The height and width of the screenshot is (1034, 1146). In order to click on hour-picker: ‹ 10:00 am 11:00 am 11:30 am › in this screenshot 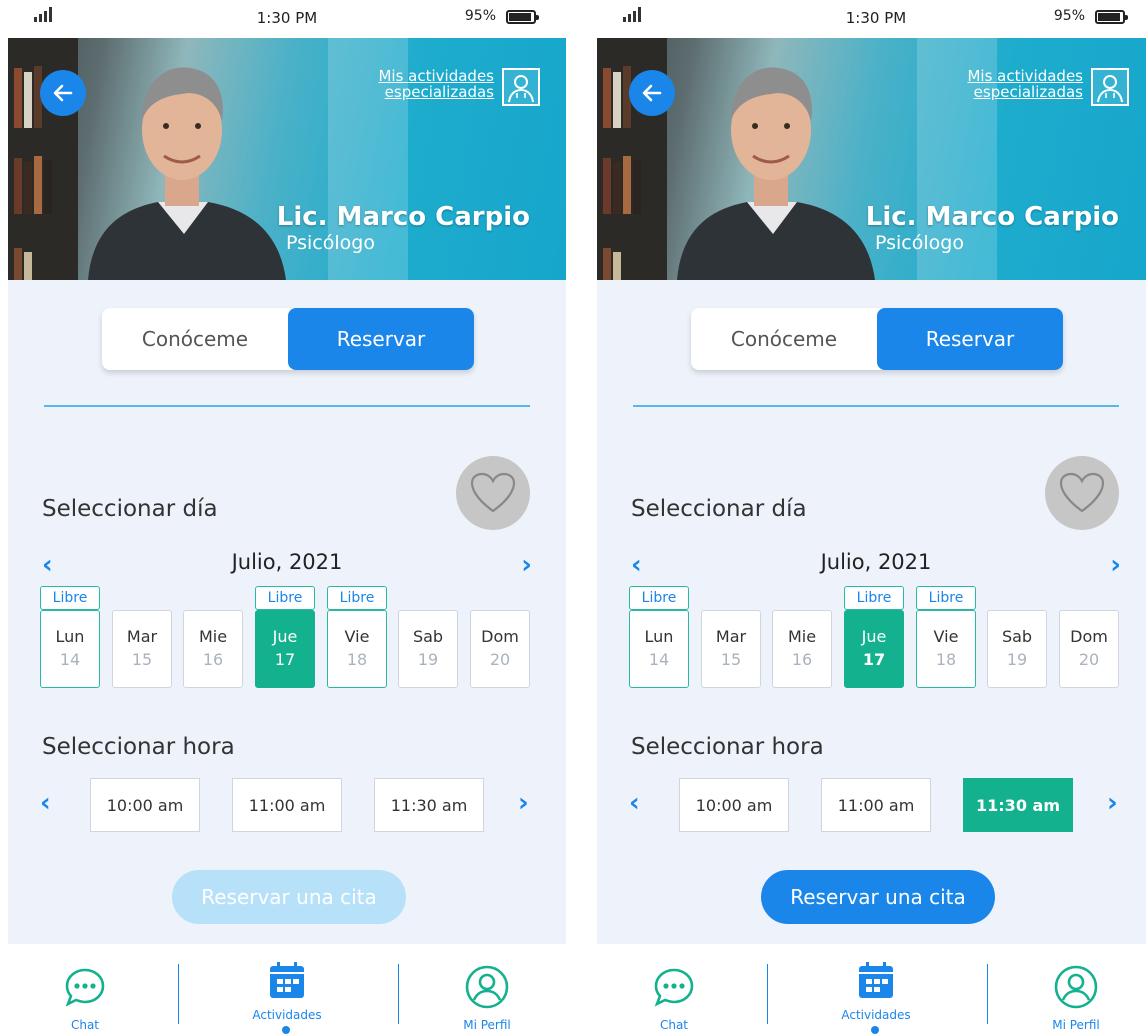, I will do `click(287, 805)`.